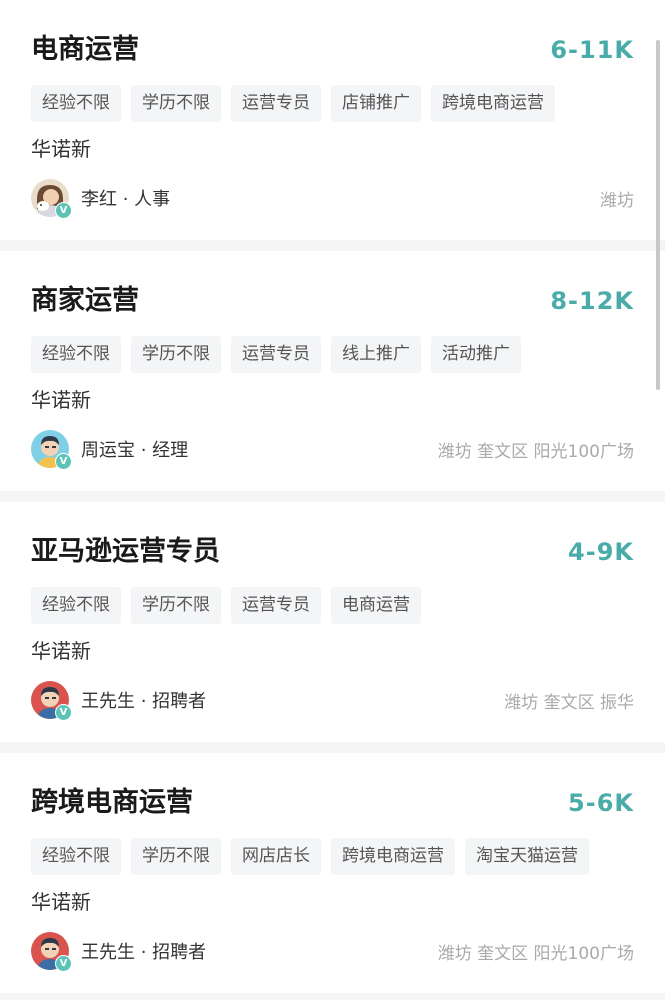  What do you see at coordinates (112, 802) in the screenshot?
I see `job-title: 跨境电商运营` at bounding box center [112, 802].